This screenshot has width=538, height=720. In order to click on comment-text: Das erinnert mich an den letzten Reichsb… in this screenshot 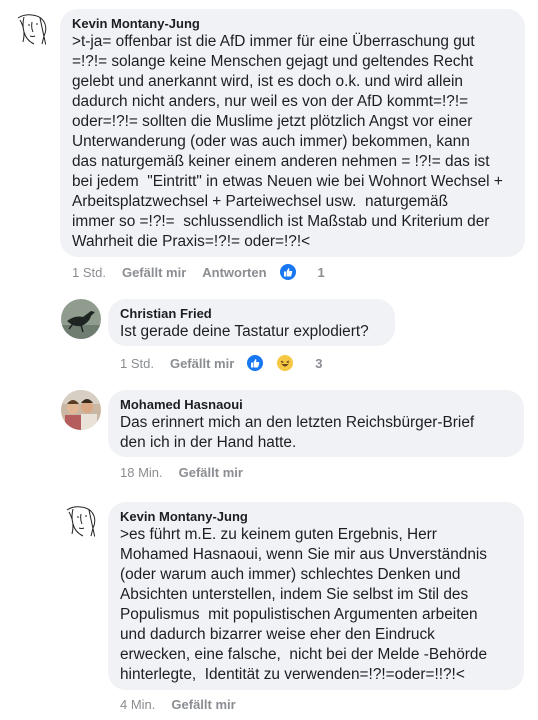, I will do `click(297, 432)`.